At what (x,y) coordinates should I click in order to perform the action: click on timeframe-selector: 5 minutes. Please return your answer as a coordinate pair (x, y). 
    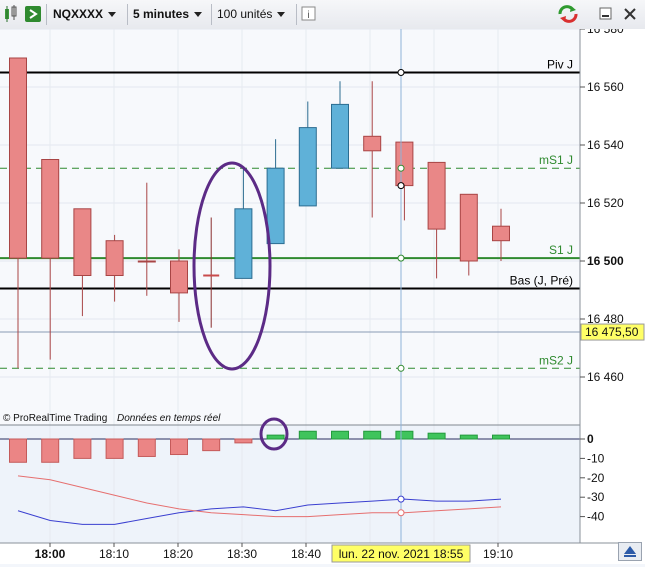
    Looking at the image, I should click on (168, 14).